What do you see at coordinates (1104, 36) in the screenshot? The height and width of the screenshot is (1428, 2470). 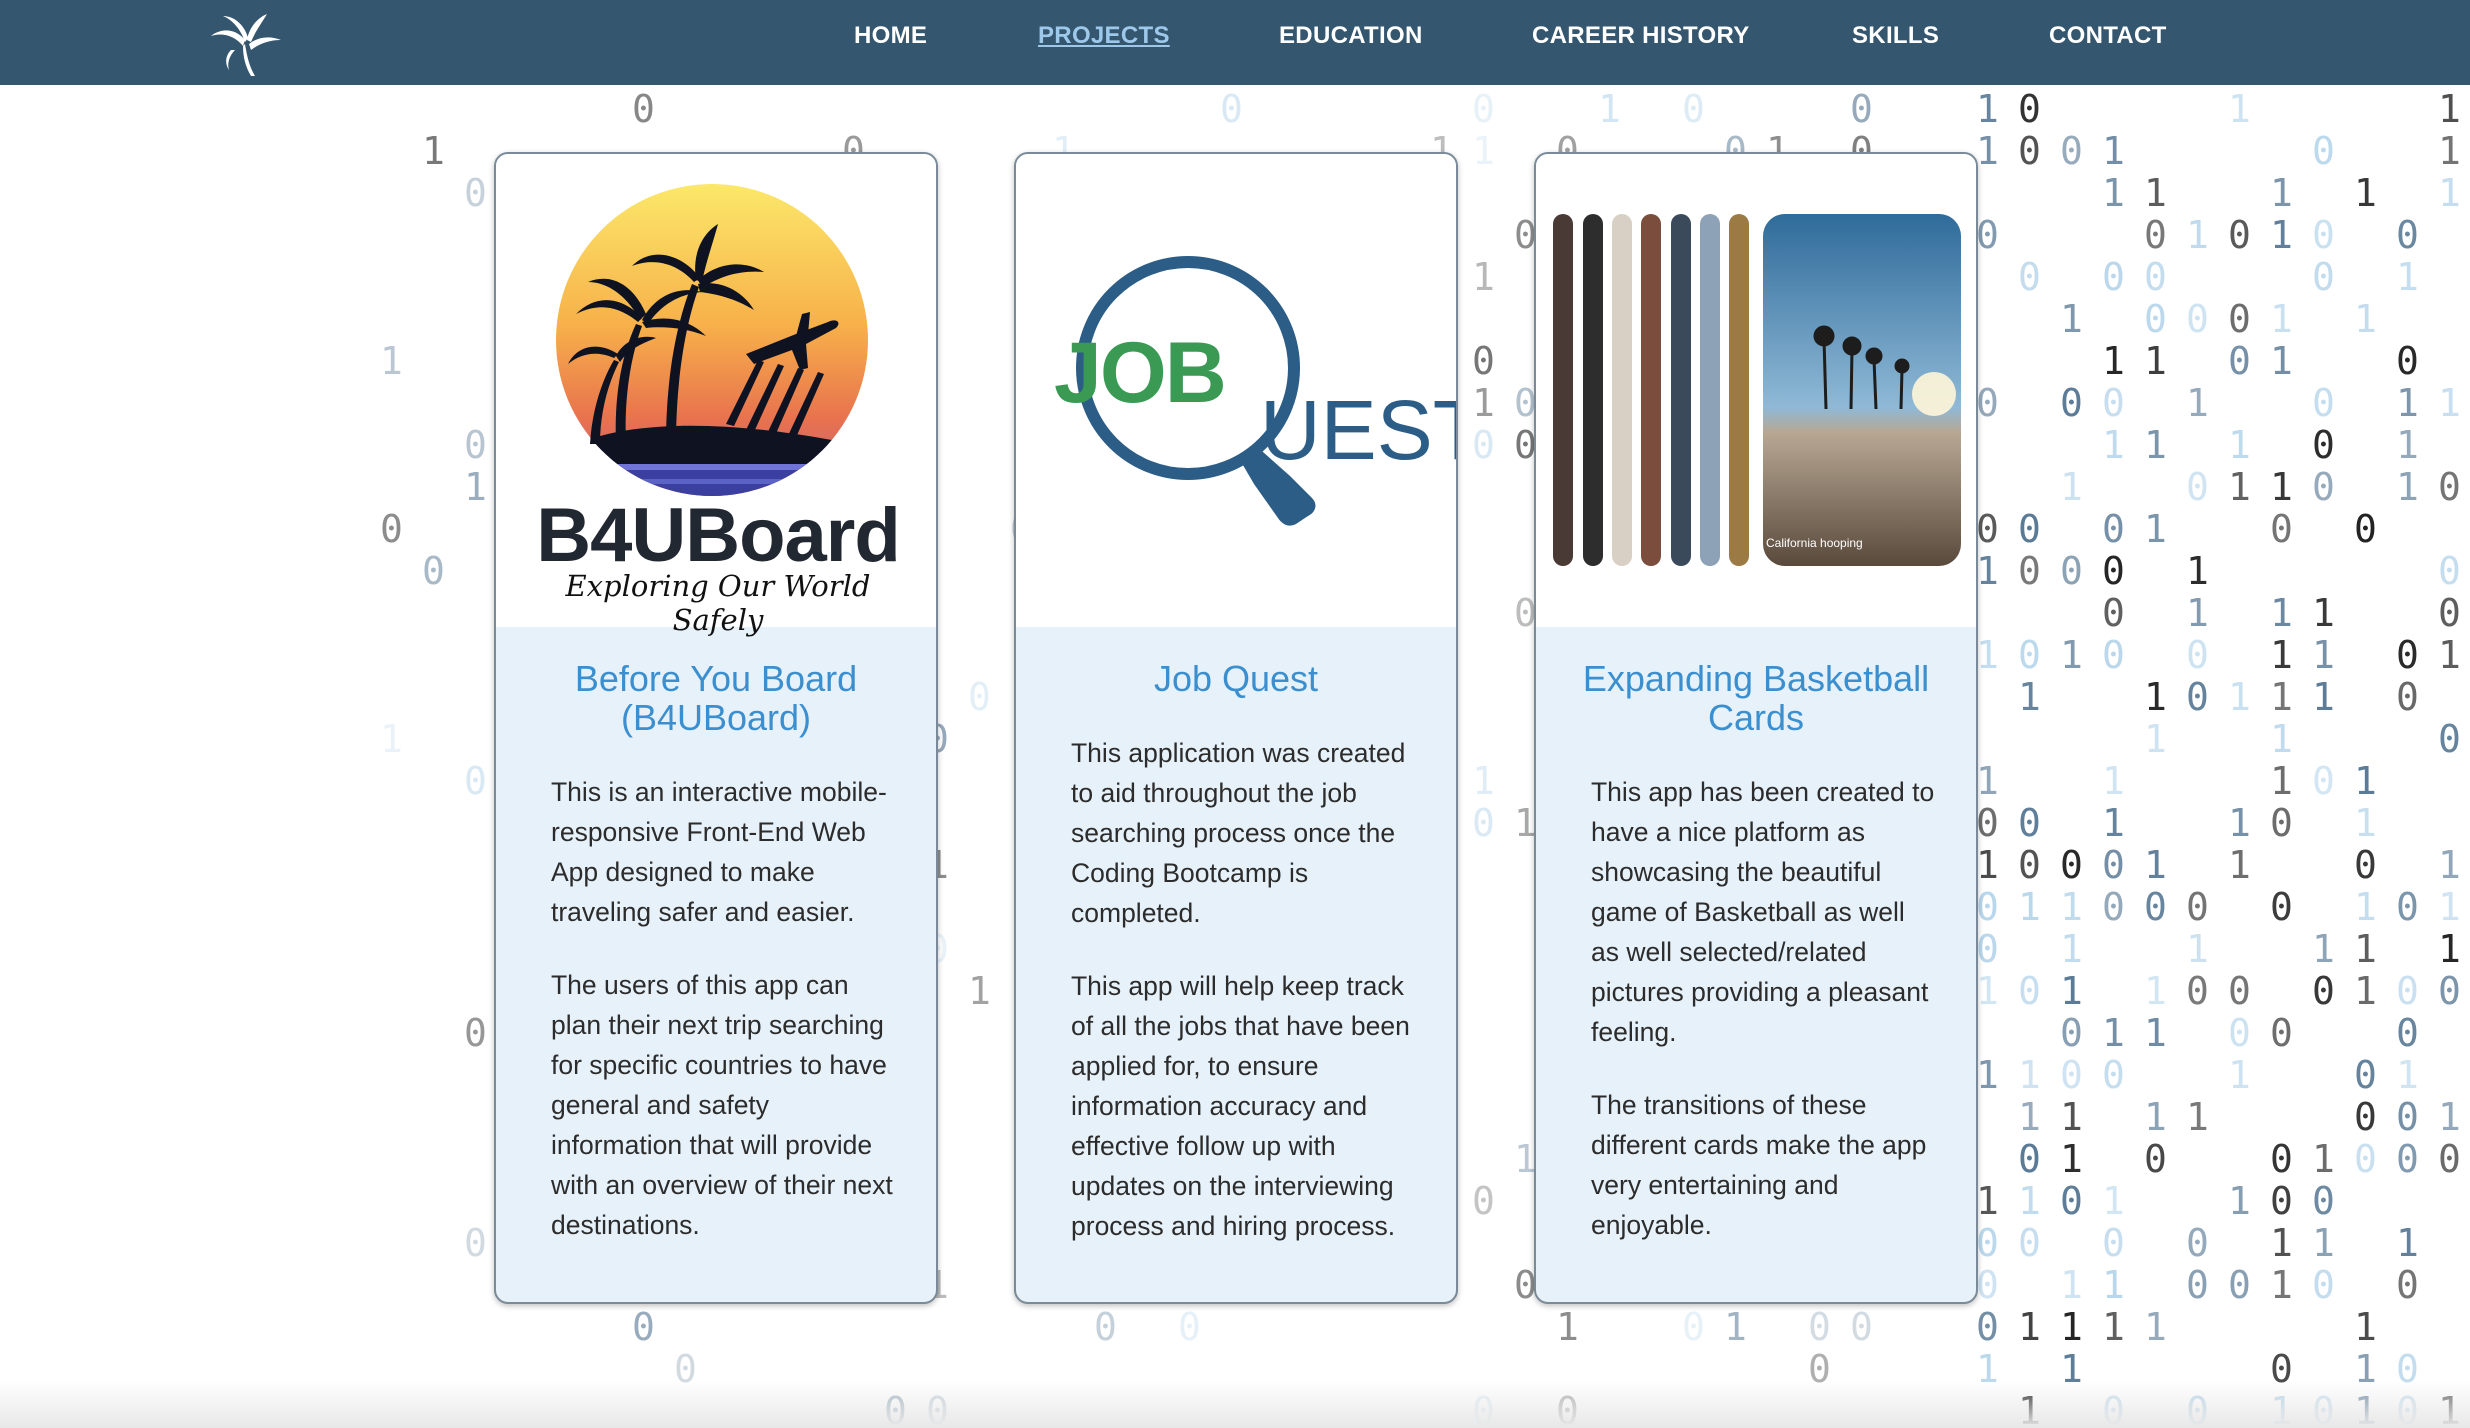 I see `nav-projects: PROJECTS` at bounding box center [1104, 36].